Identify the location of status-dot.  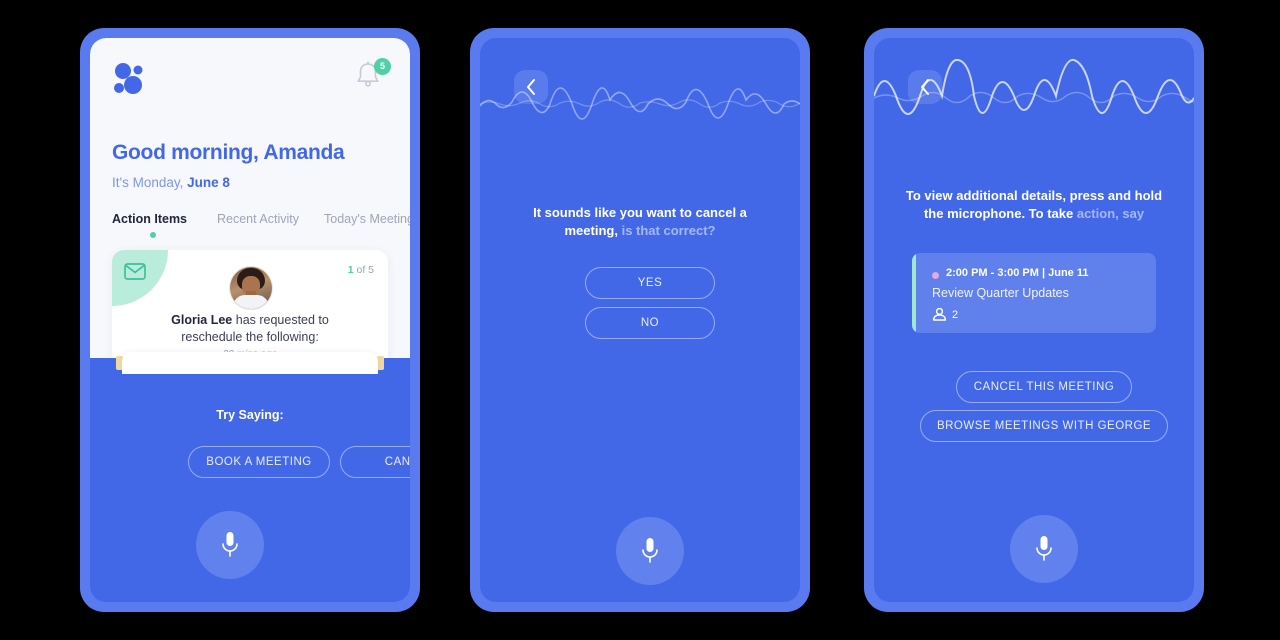
(935, 275).